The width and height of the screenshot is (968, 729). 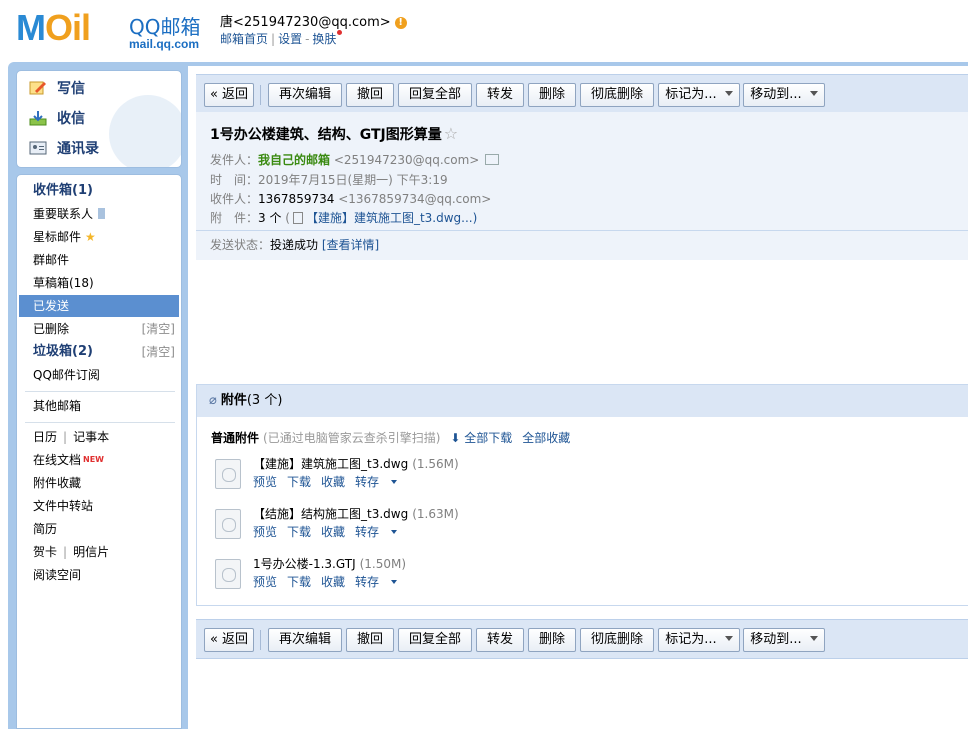 What do you see at coordinates (99, 260) in the screenshot?
I see `nav-group-mail: 群邮件` at bounding box center [99, 260].